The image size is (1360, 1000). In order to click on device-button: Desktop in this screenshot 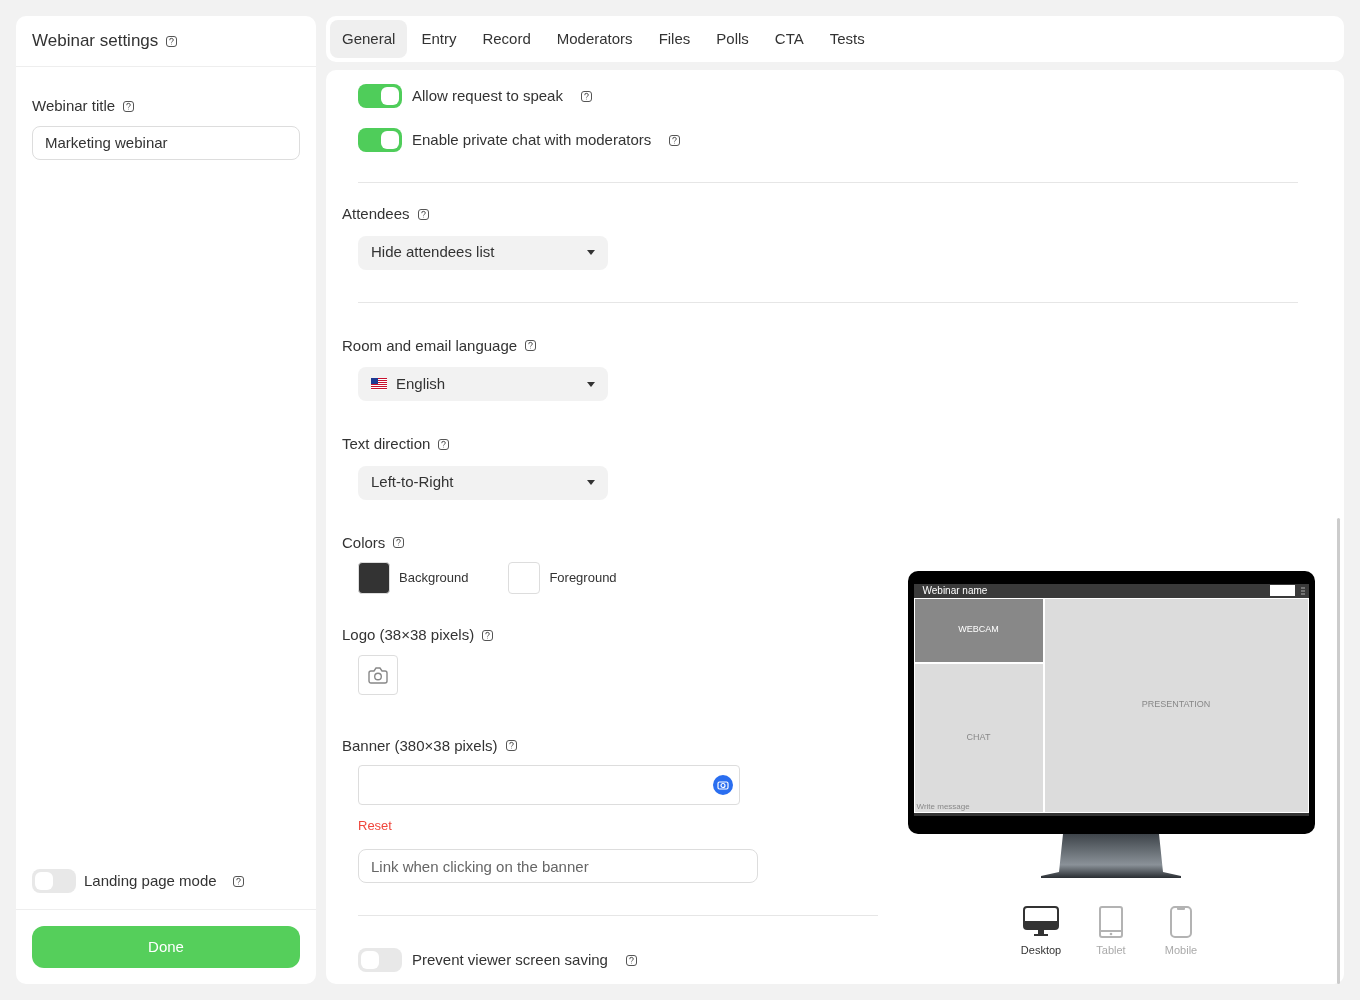, I will do `click(1041, 931)`.